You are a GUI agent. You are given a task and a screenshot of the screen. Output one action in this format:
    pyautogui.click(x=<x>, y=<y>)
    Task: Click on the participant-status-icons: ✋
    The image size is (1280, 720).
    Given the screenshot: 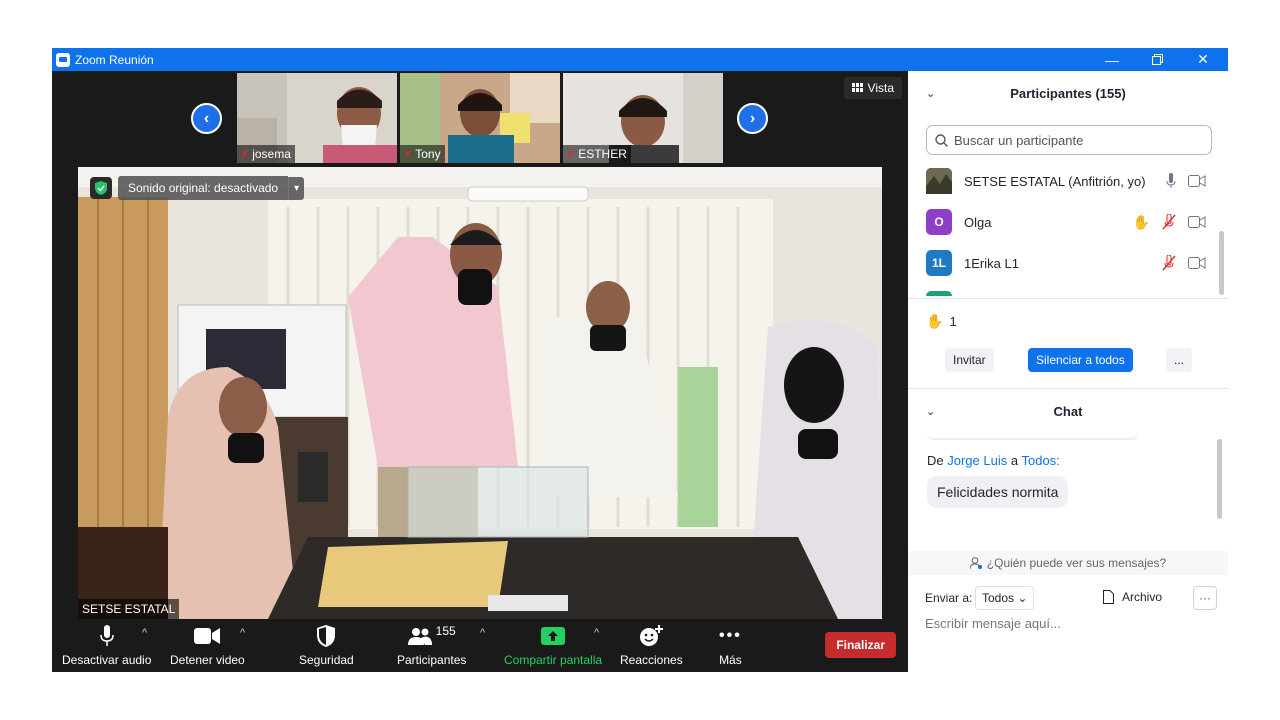 What is the action you would take?
    pyautogui.click(x=1169, y=222)
    